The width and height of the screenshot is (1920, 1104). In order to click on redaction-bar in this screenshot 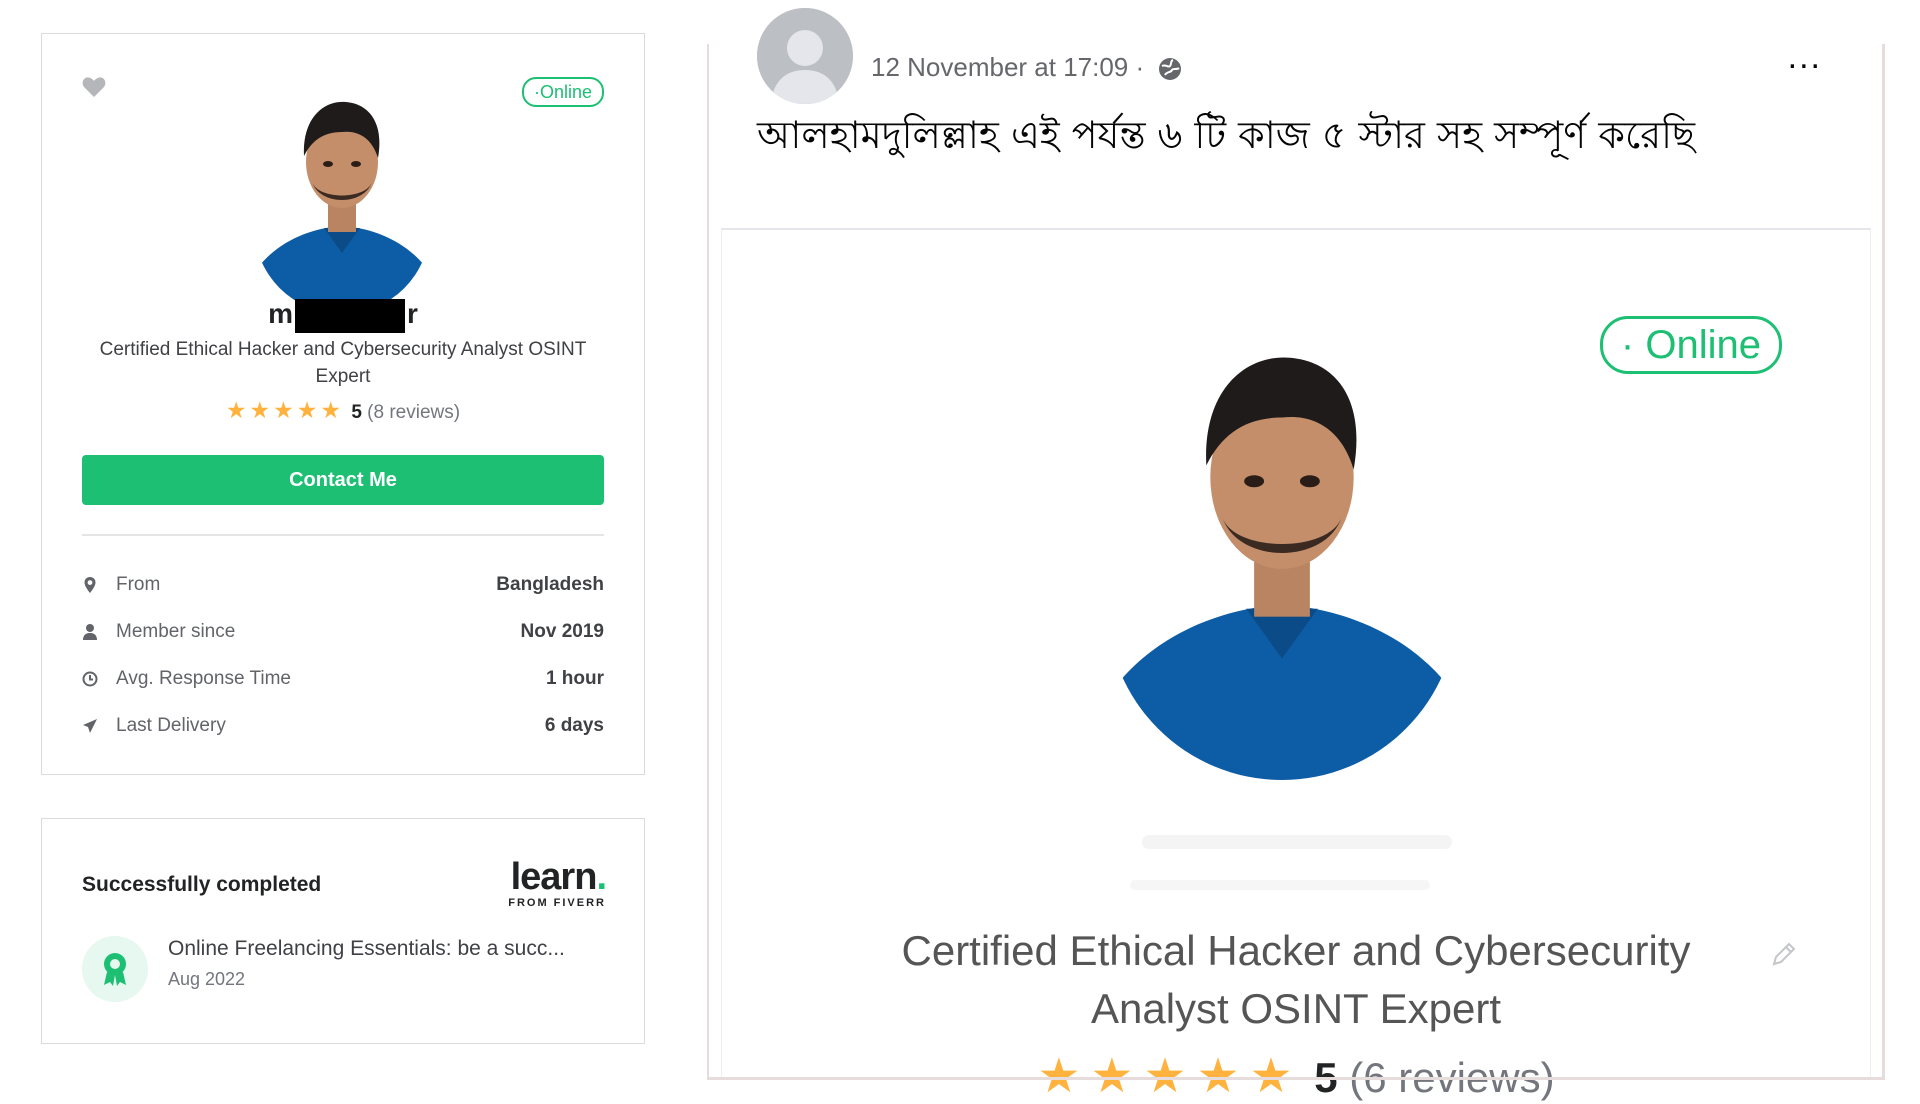, I will do `click(350, 315)`.